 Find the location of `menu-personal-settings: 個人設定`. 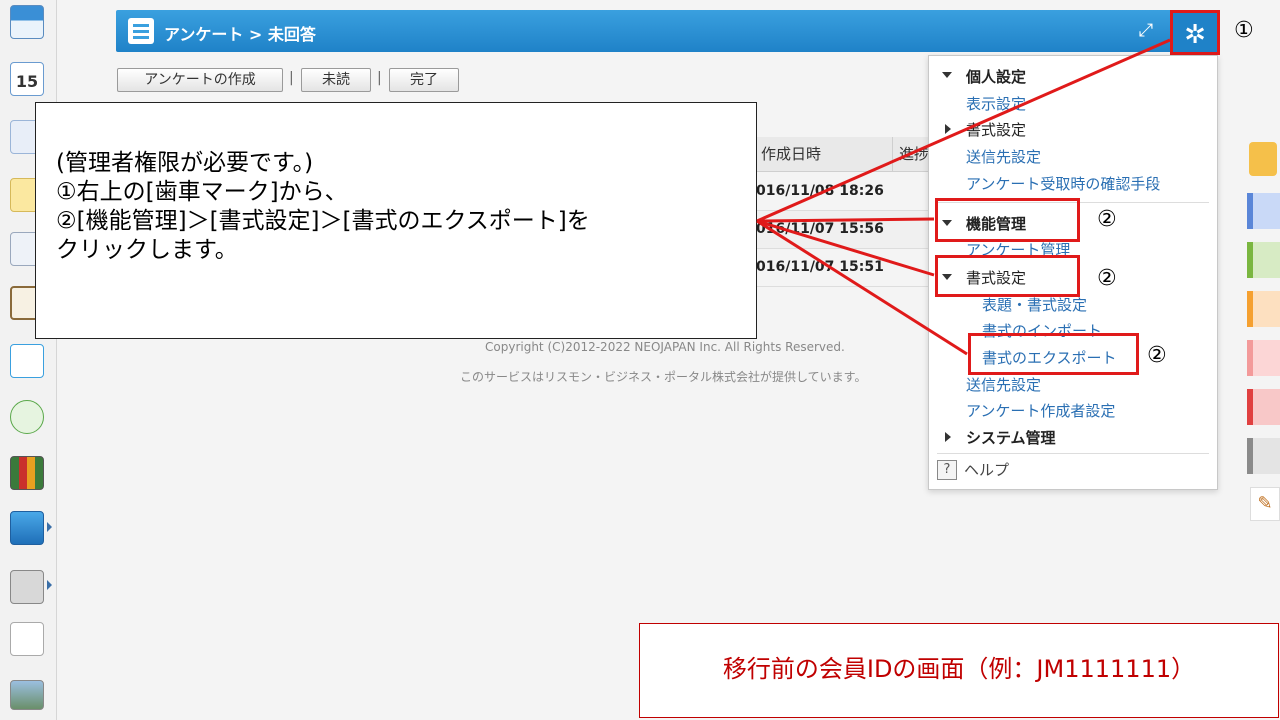

menu-personal-settings: 個人設定 is located at coordinates (996, 76).